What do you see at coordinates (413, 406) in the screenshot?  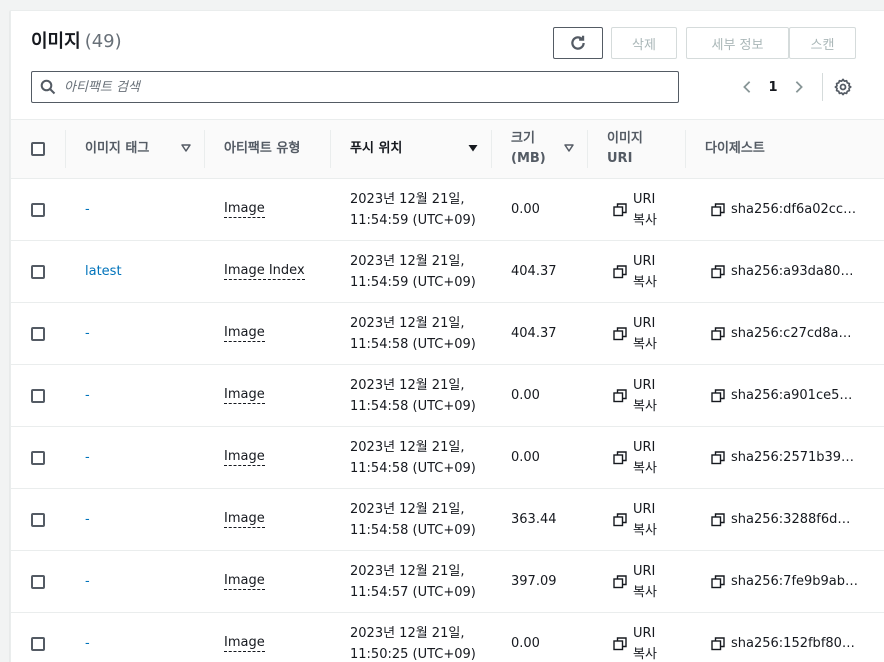 I see `pushed-time: 11:54:58 (UTC+09)` at bounding box center [413, 406].